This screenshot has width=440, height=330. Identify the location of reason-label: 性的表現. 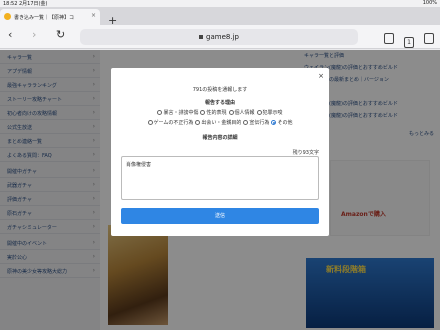
(216, 113).